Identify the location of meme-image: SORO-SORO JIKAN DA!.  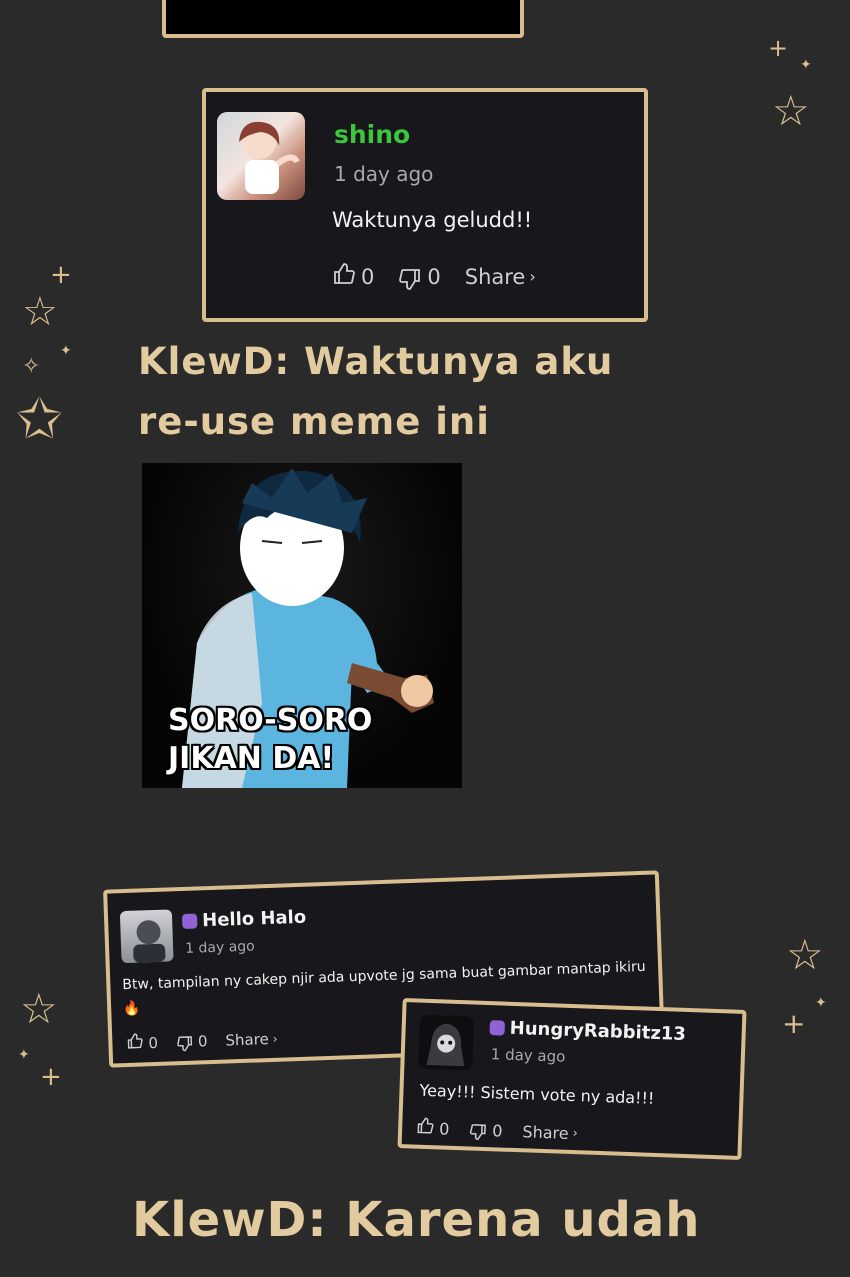
(302, 625).